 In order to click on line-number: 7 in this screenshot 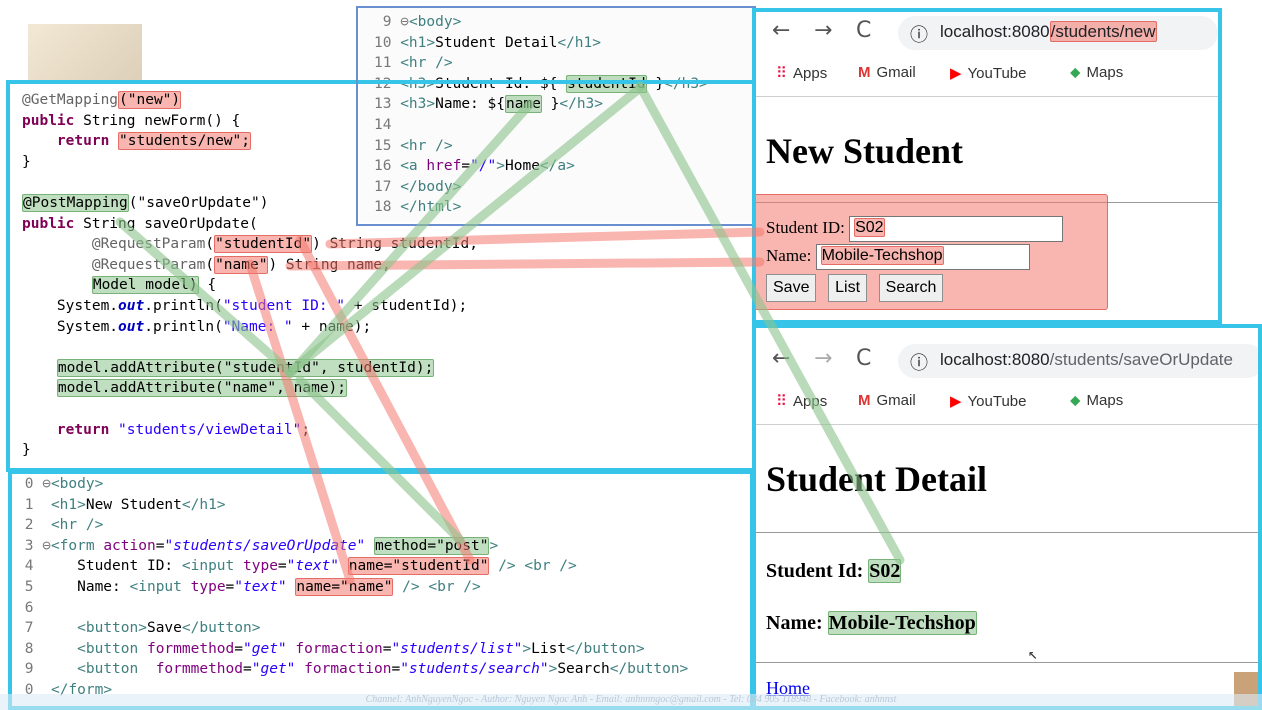, I will do `click(29, 628)`.